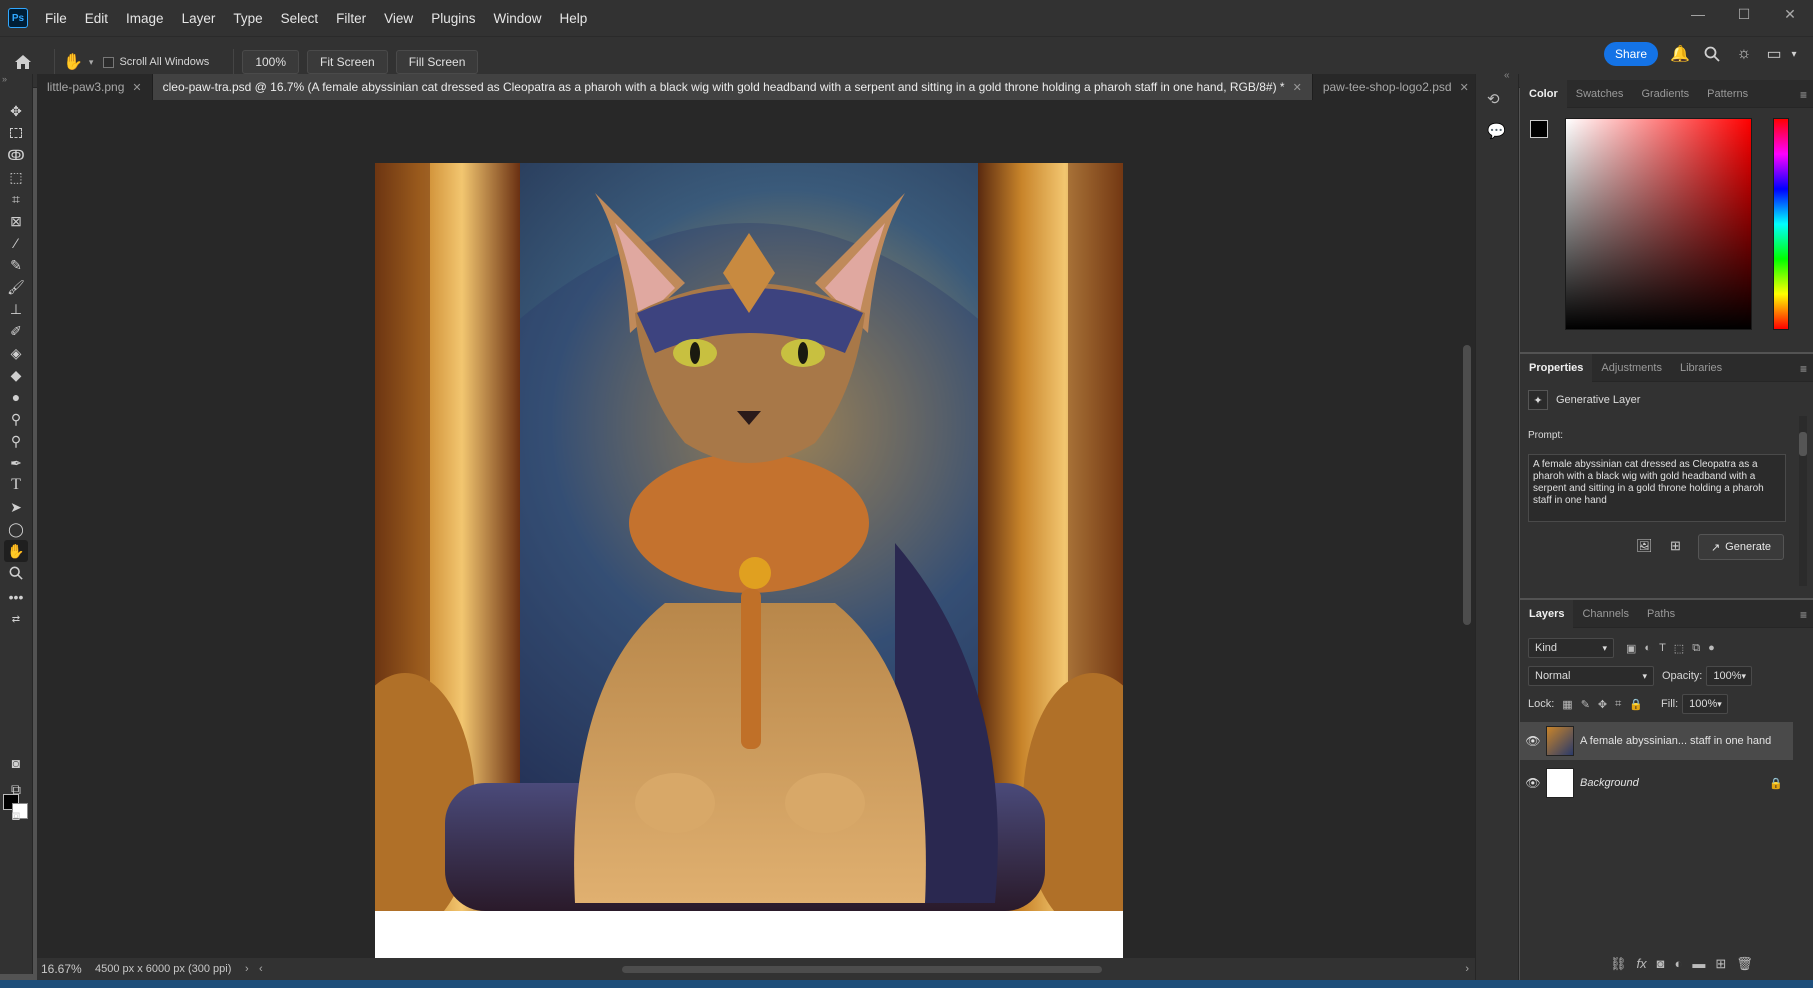  What do you see at coordinates (16, 551) in the screenshot?
I see `hand-tool-icon: ✋` at bounding box center [16, 551].